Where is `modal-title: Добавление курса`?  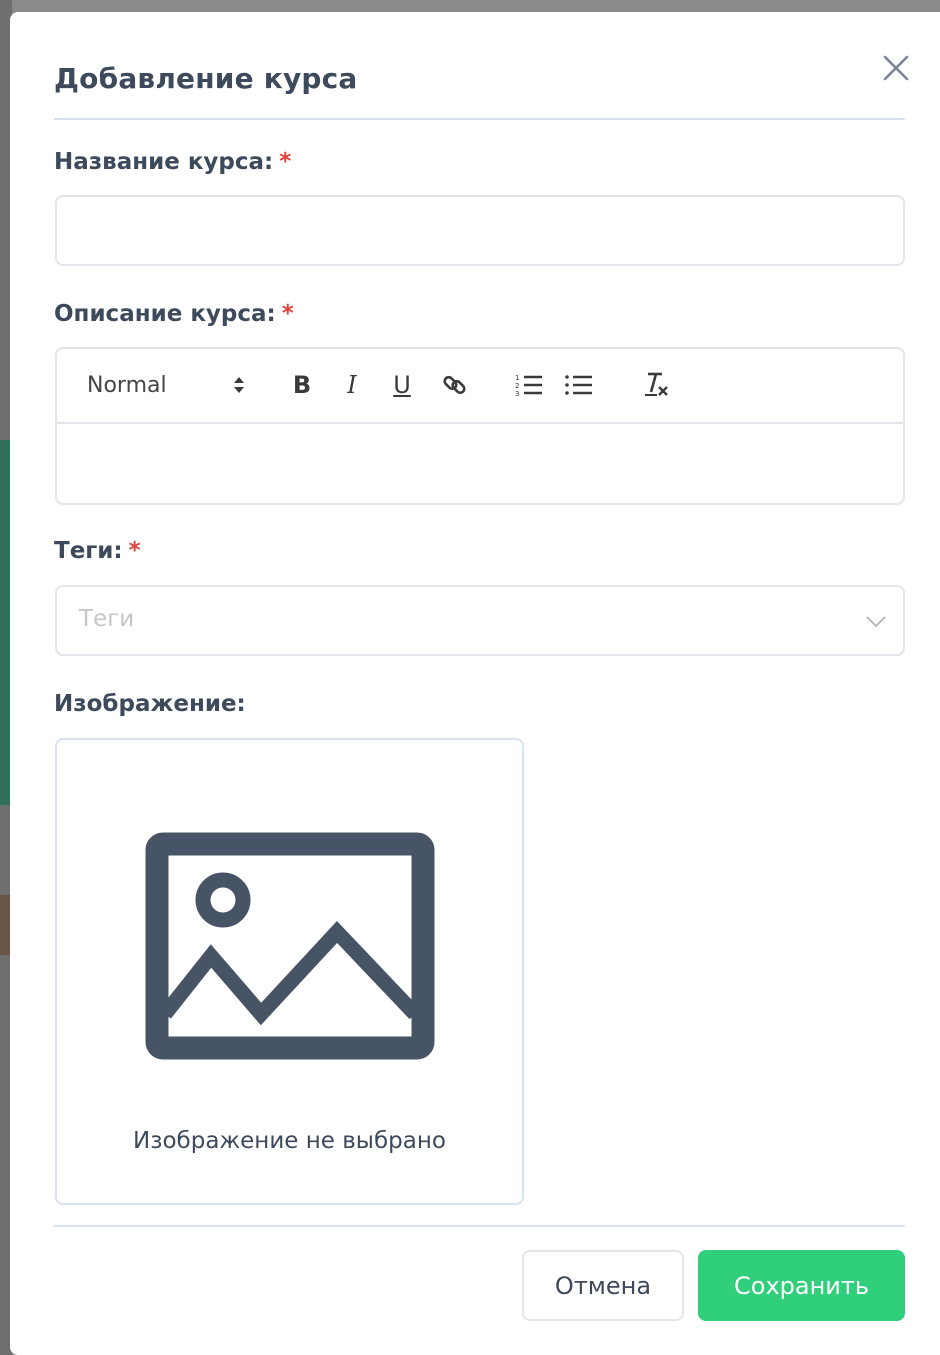 modal-title: Добавление курса is located at coordinates (206, 78).